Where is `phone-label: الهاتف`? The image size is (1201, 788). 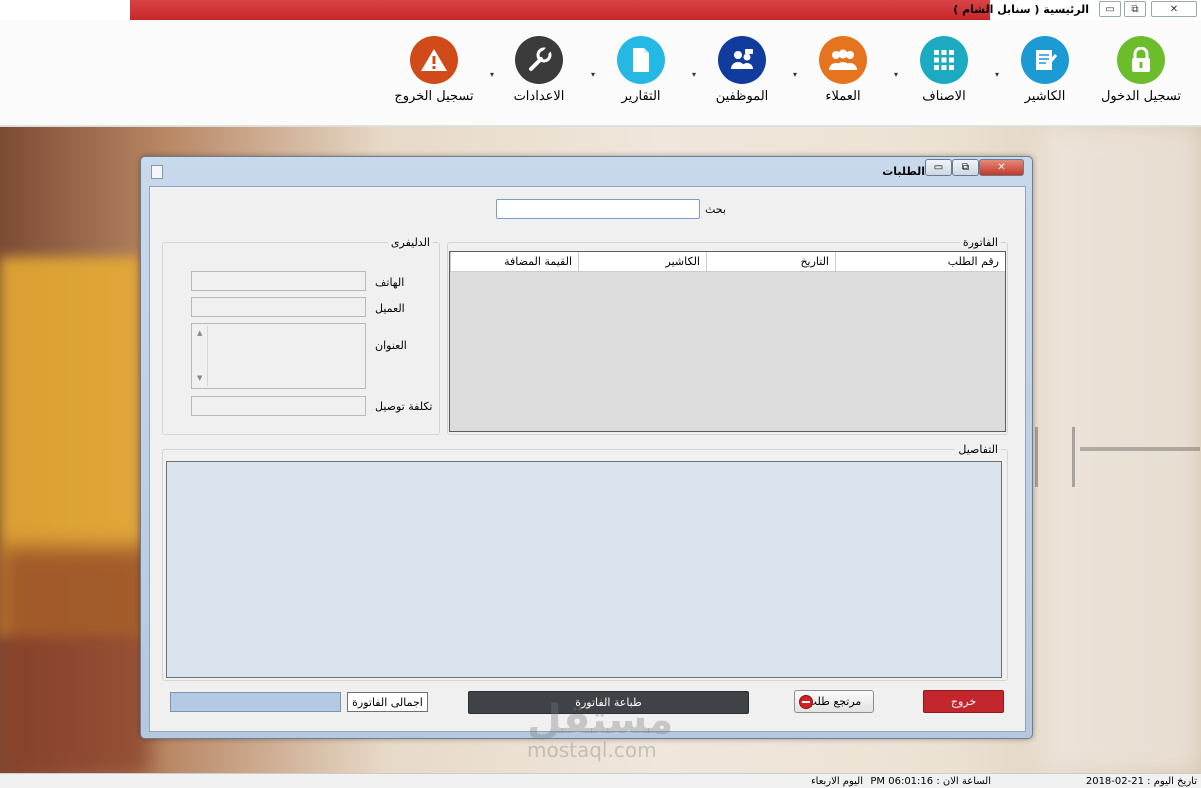
phone-label: الهاتف is located at coordinates (390, 282).